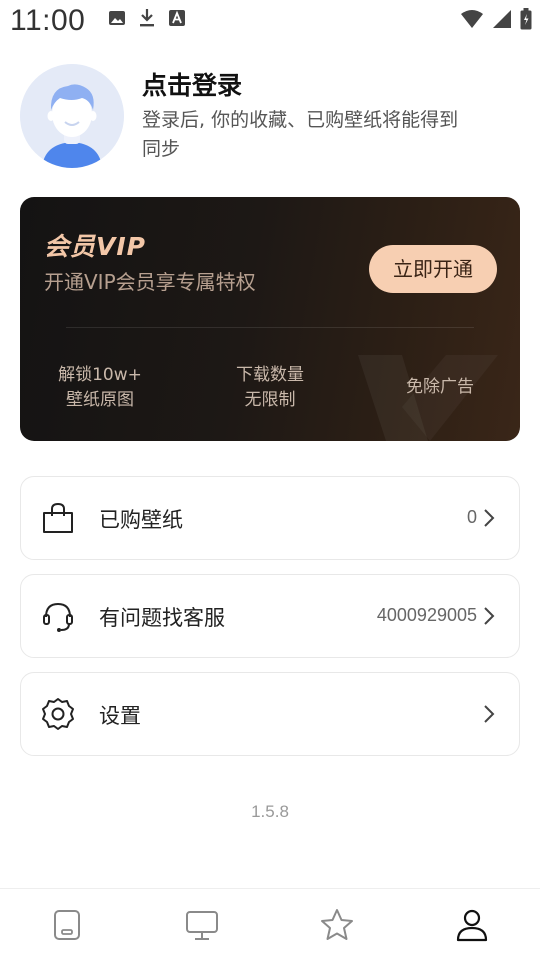 This screenshot has width=540, height=960. Describe the element at coordinates (162, 618) in the screenshot. I see `customer-service-label: 有问题找客服` at that location.